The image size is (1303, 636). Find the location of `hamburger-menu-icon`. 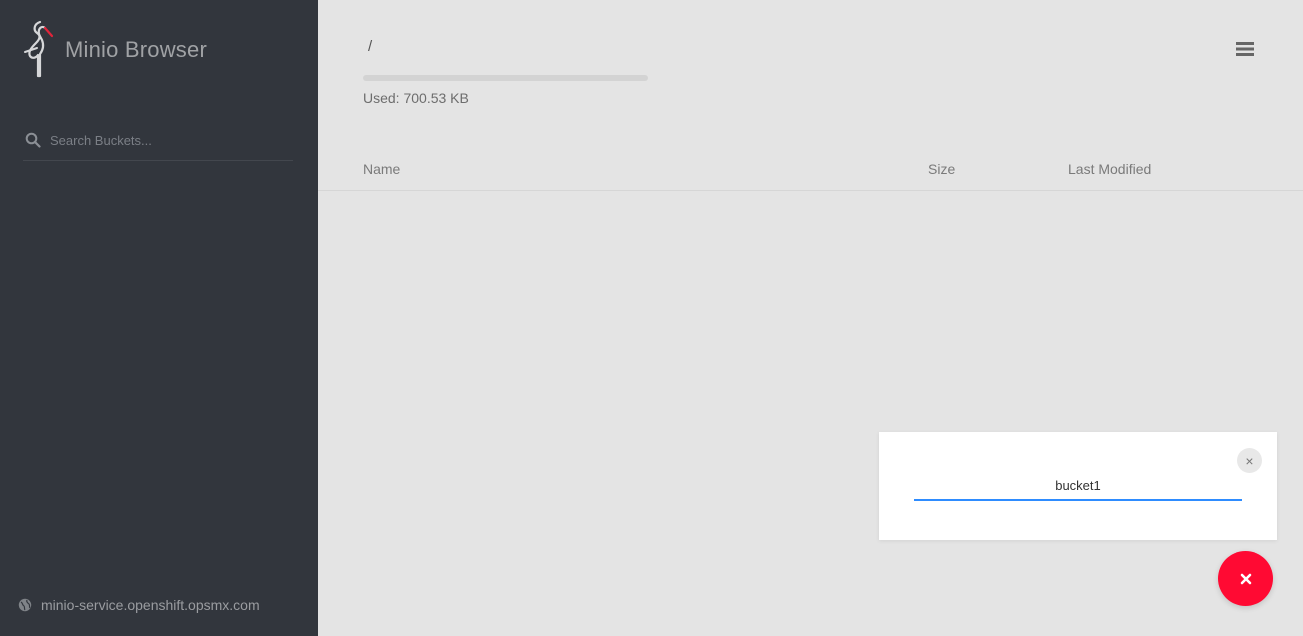

hamburger-menu-icon is located at coordinates (1245, 49).